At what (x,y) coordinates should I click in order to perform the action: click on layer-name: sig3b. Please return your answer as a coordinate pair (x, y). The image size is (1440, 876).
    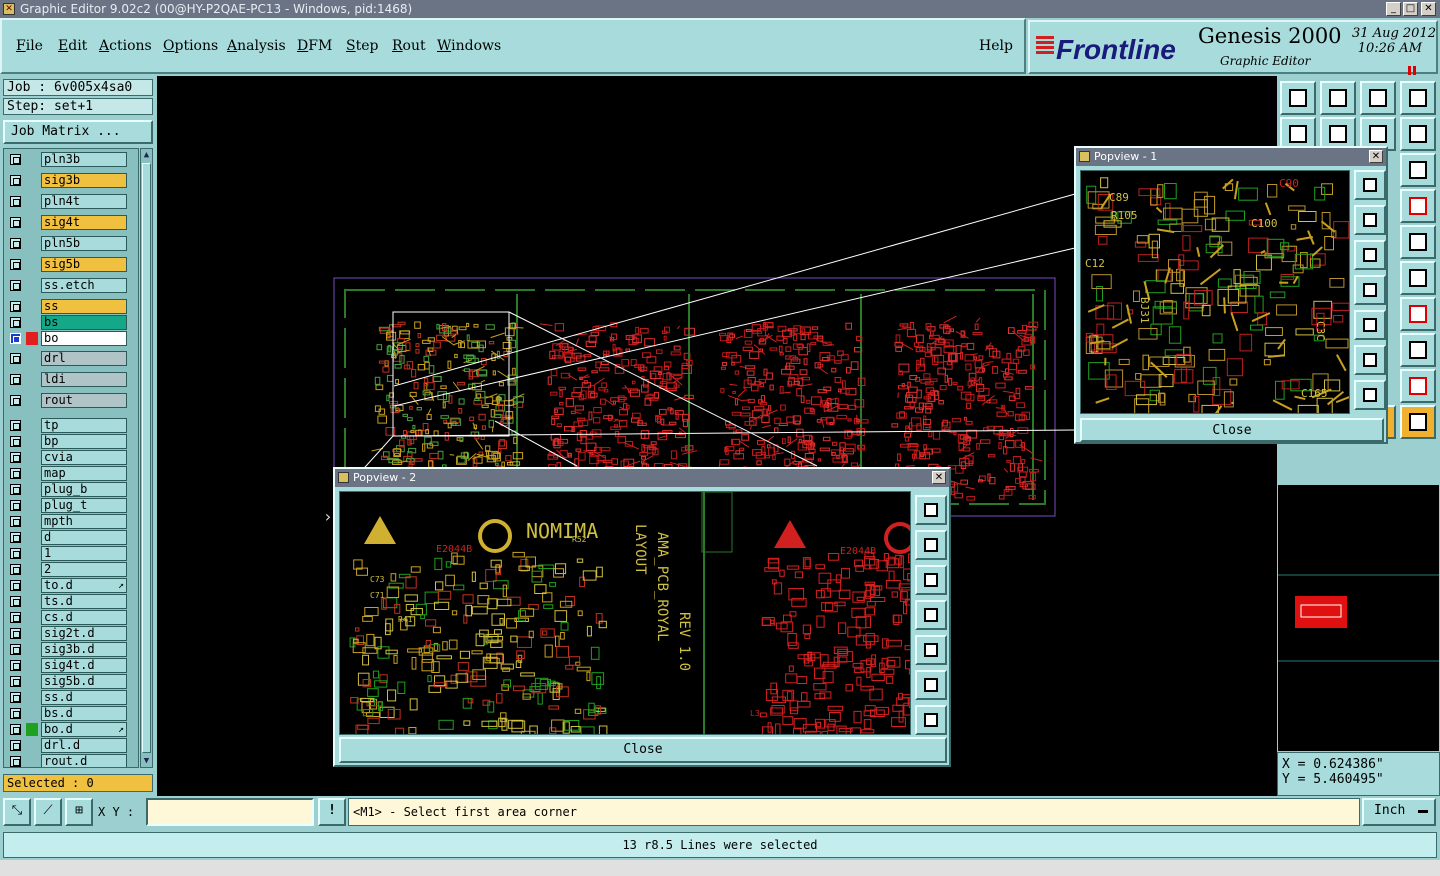
    Looking at the image, I should click on (84, 180).